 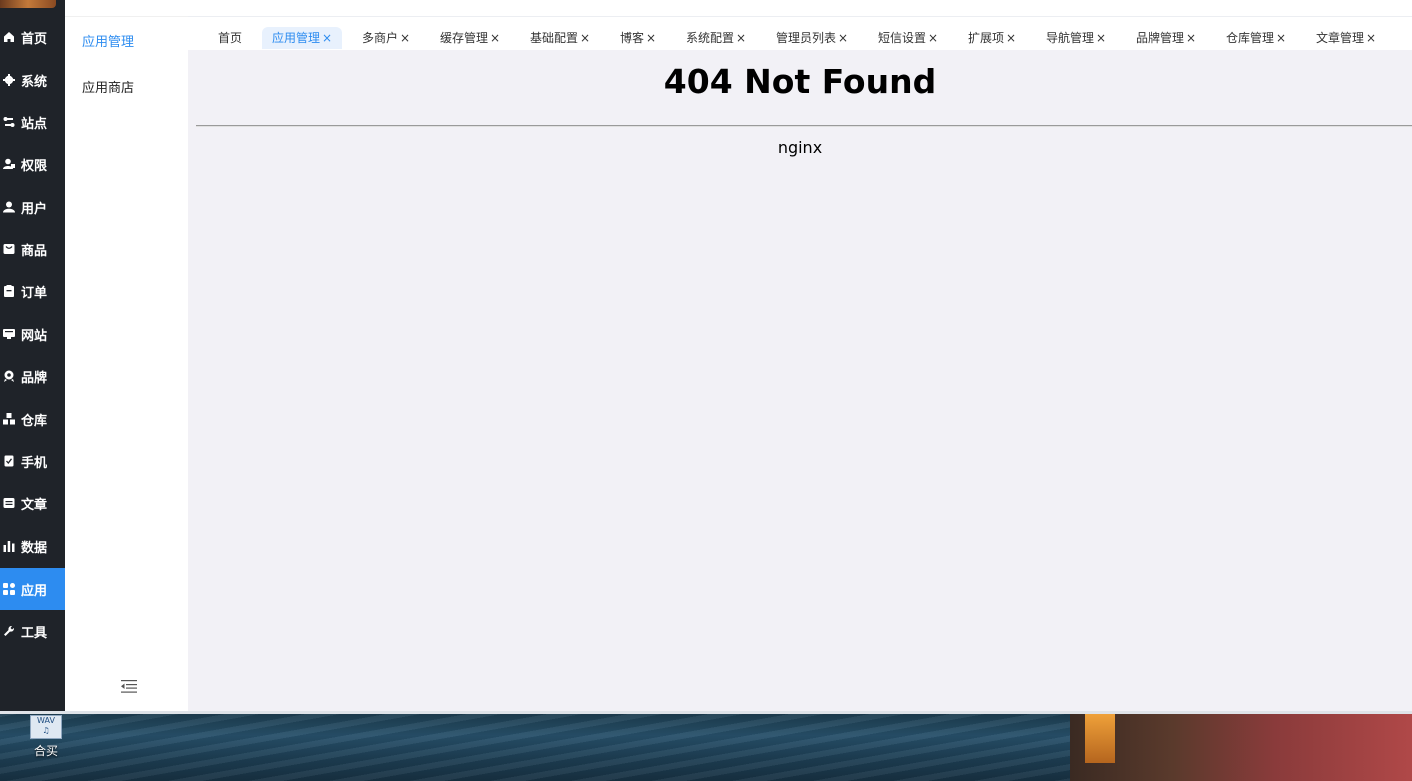 I want to click on rail-item-label: 品牌, so click(x=34, y=378).